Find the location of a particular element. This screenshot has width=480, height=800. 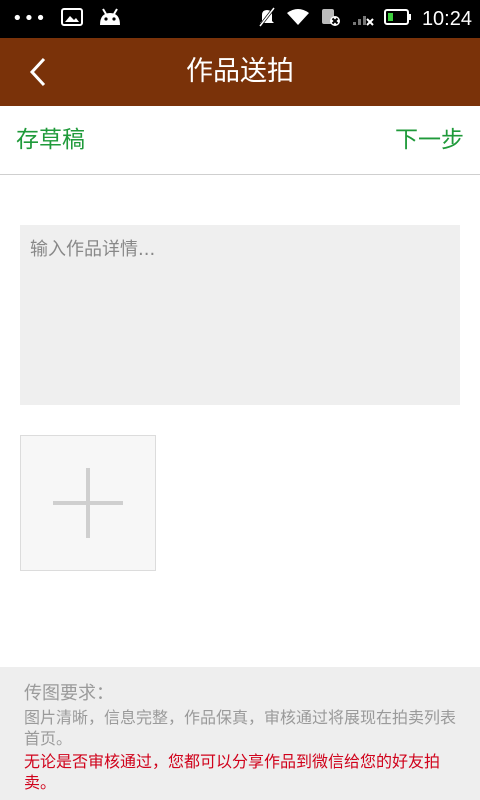

signal-icon is located at coordinates (363, 19).